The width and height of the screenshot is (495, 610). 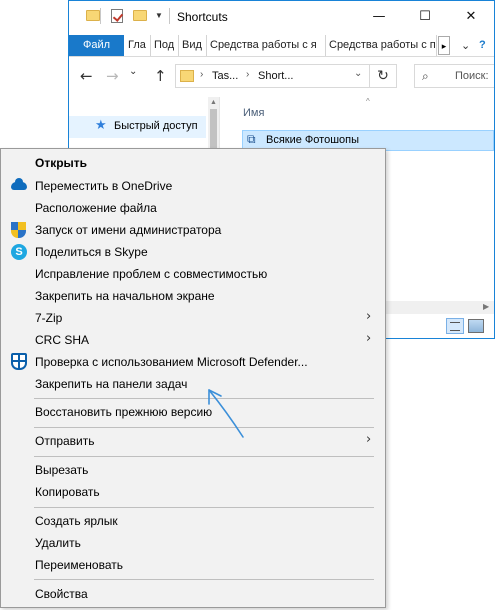 I want to click on address-bar: › Tas... › Short... ⌄, so click(x=272, y=76).